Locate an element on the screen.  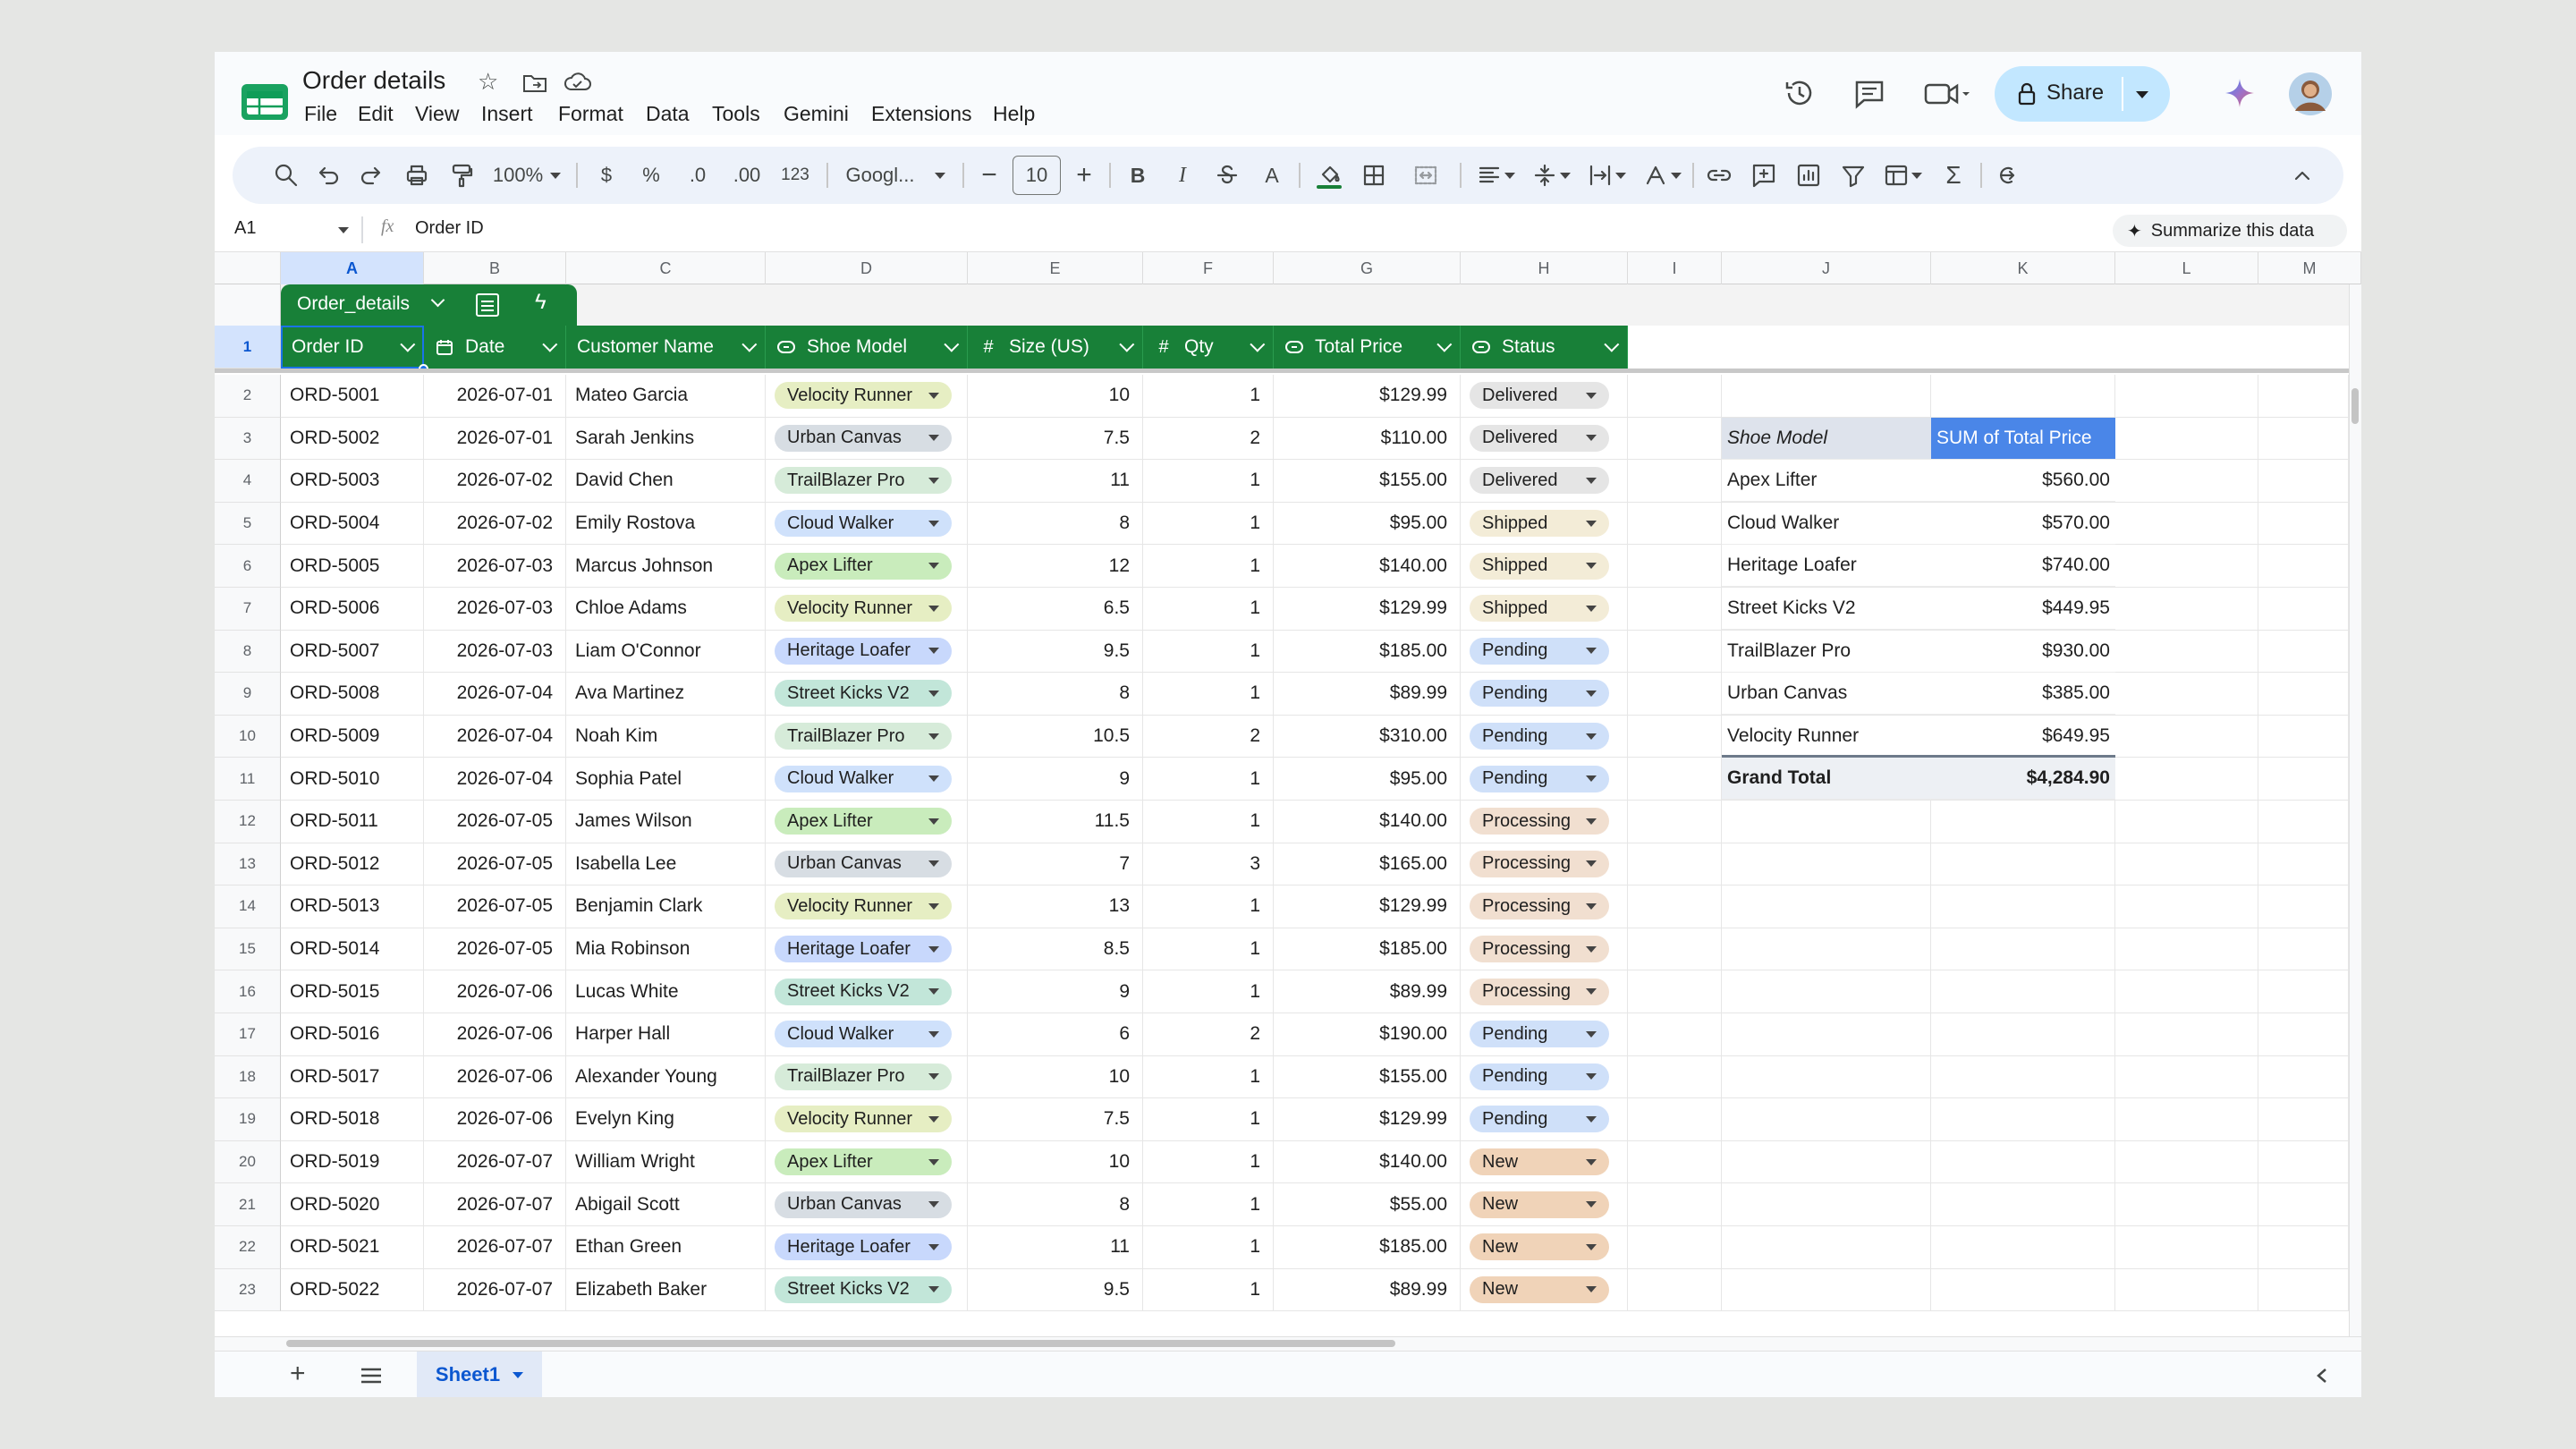
cell-name: Mia Robinson is located at coordinates (666, 949).